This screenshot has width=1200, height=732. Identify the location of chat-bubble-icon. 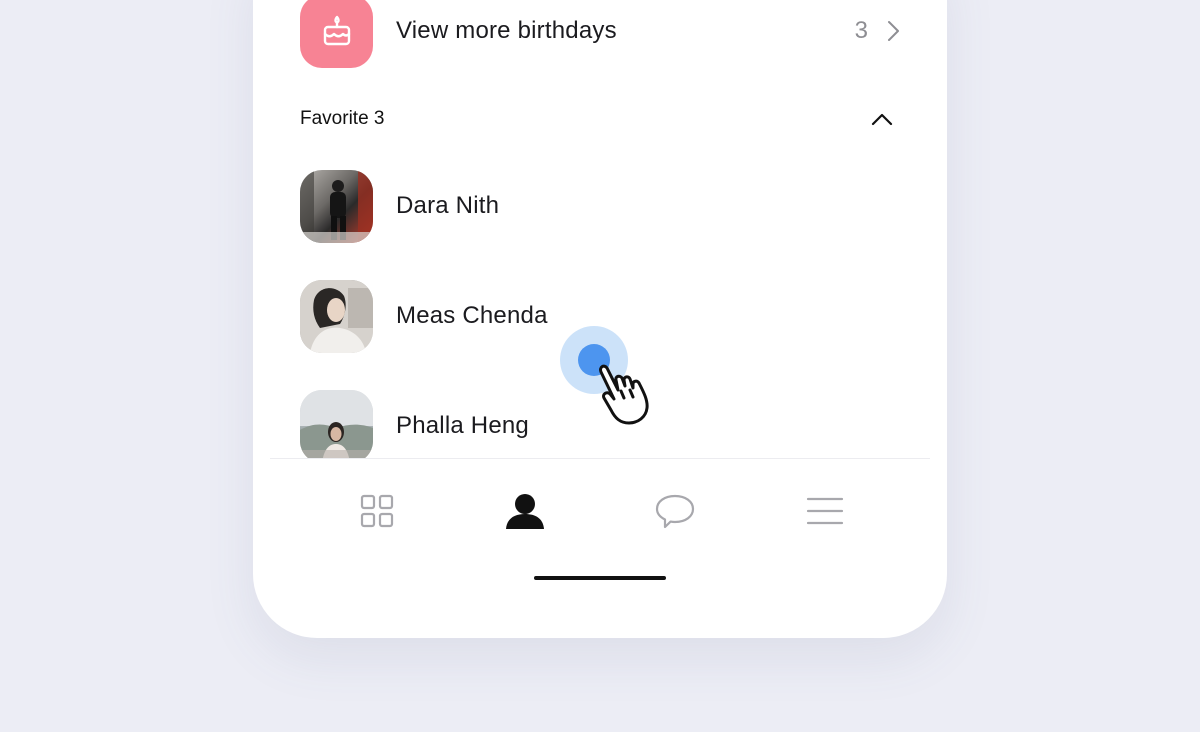
(675, 511).